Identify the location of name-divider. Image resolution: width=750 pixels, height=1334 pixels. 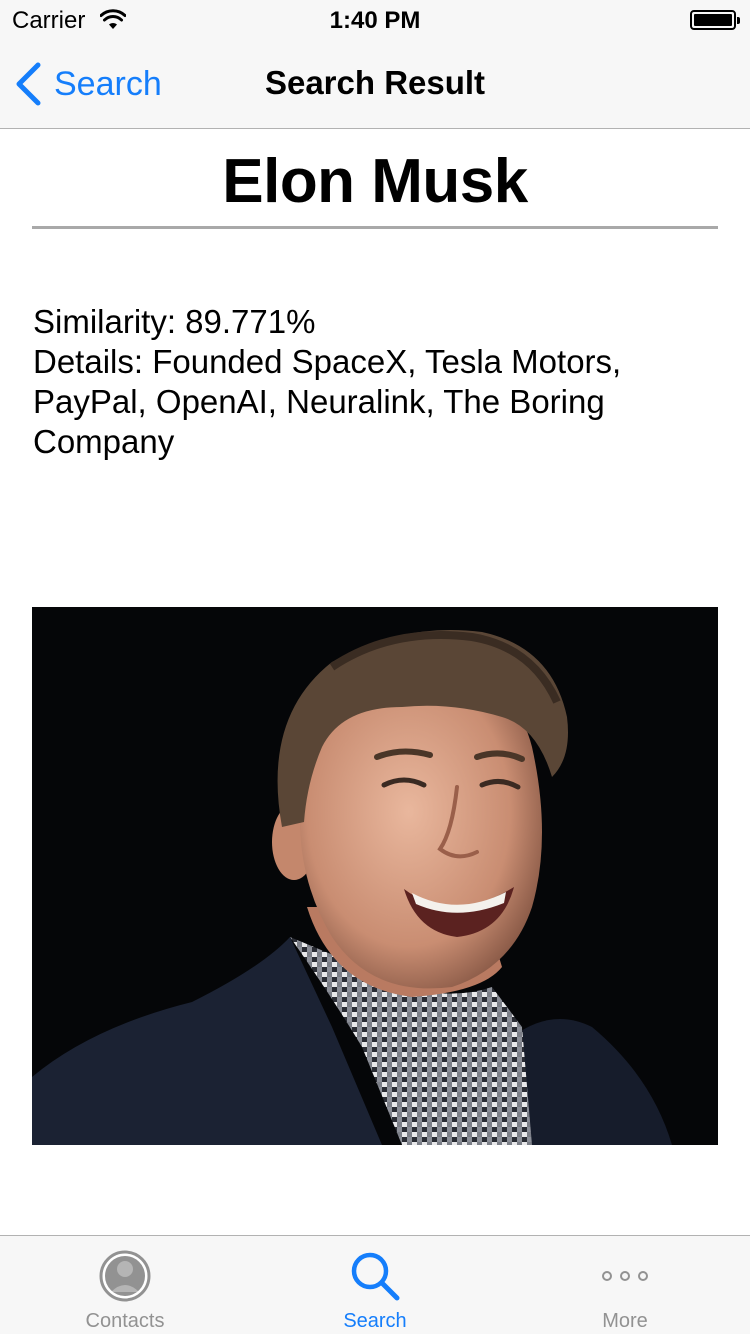
(375, 227).